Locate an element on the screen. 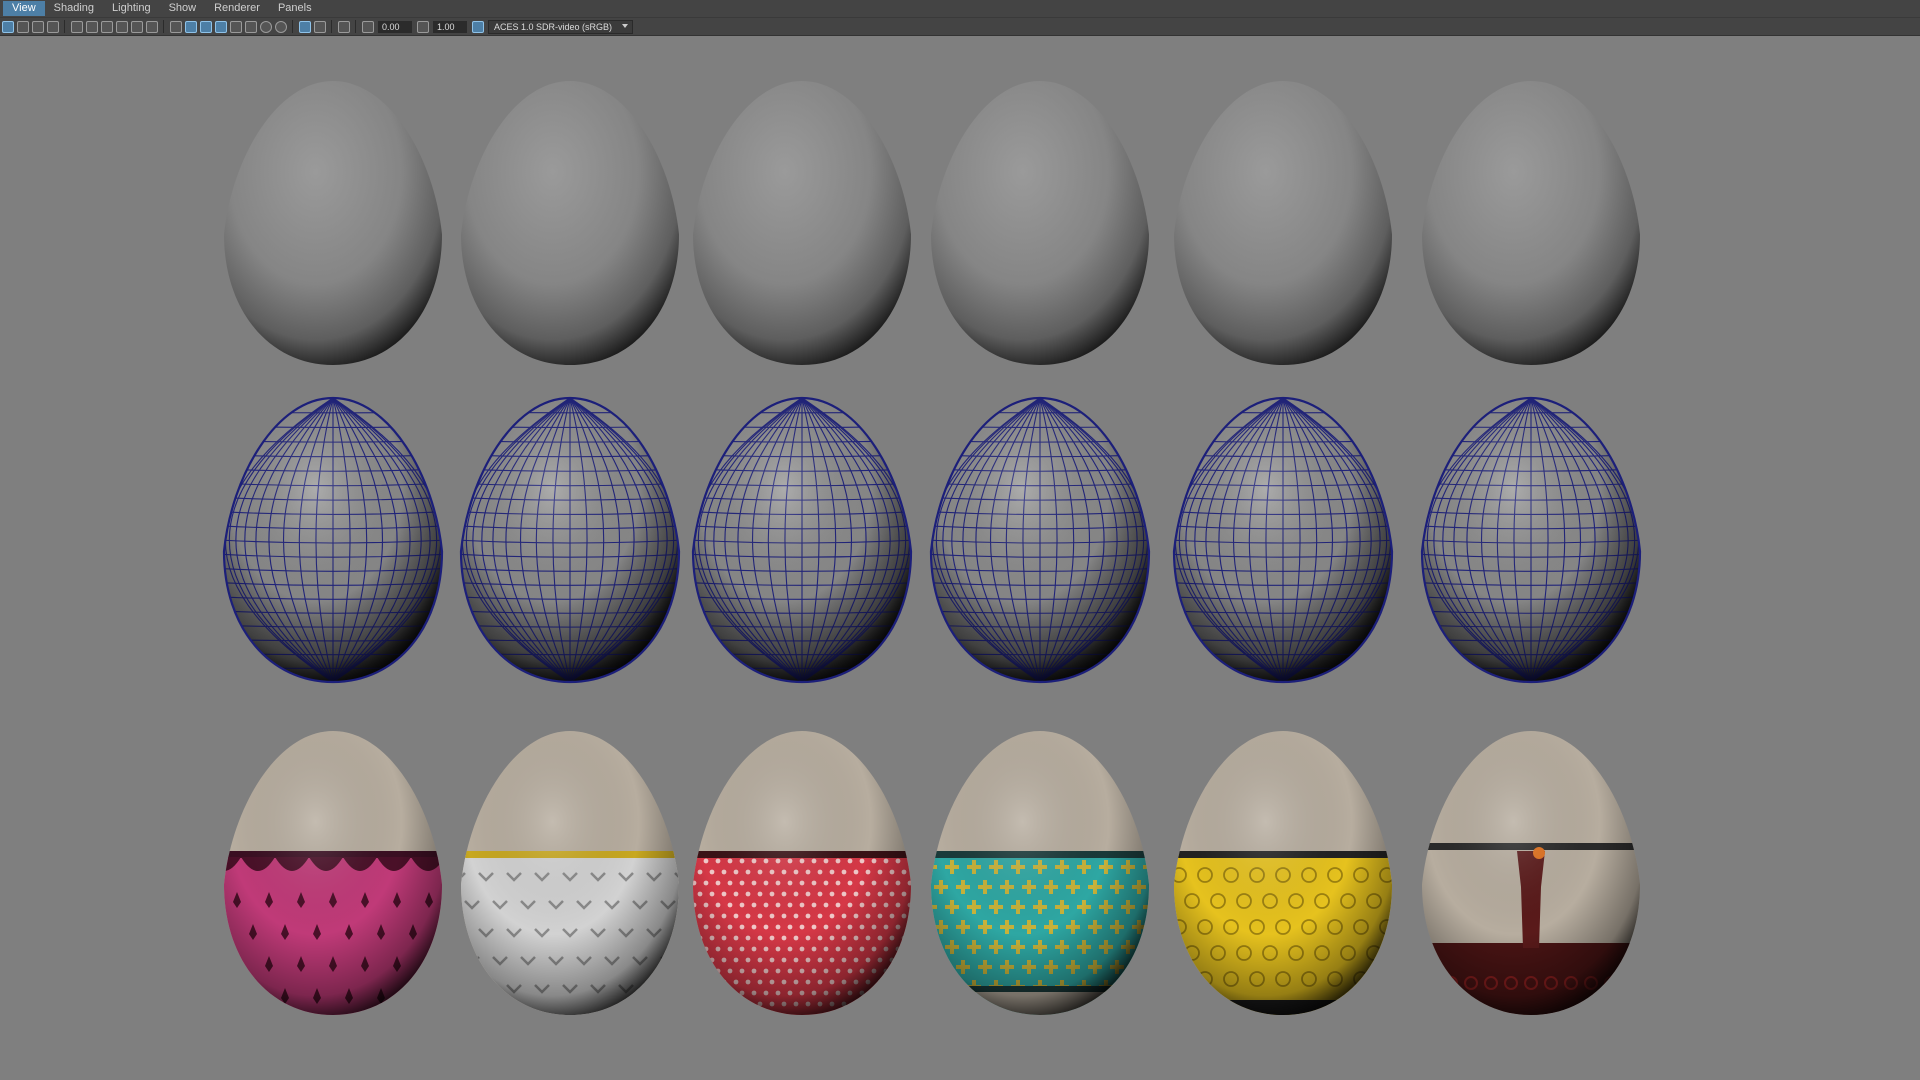  panel-menubar: View Shading Lighting Show Renderer Panels is located at coordinates (960, 8).